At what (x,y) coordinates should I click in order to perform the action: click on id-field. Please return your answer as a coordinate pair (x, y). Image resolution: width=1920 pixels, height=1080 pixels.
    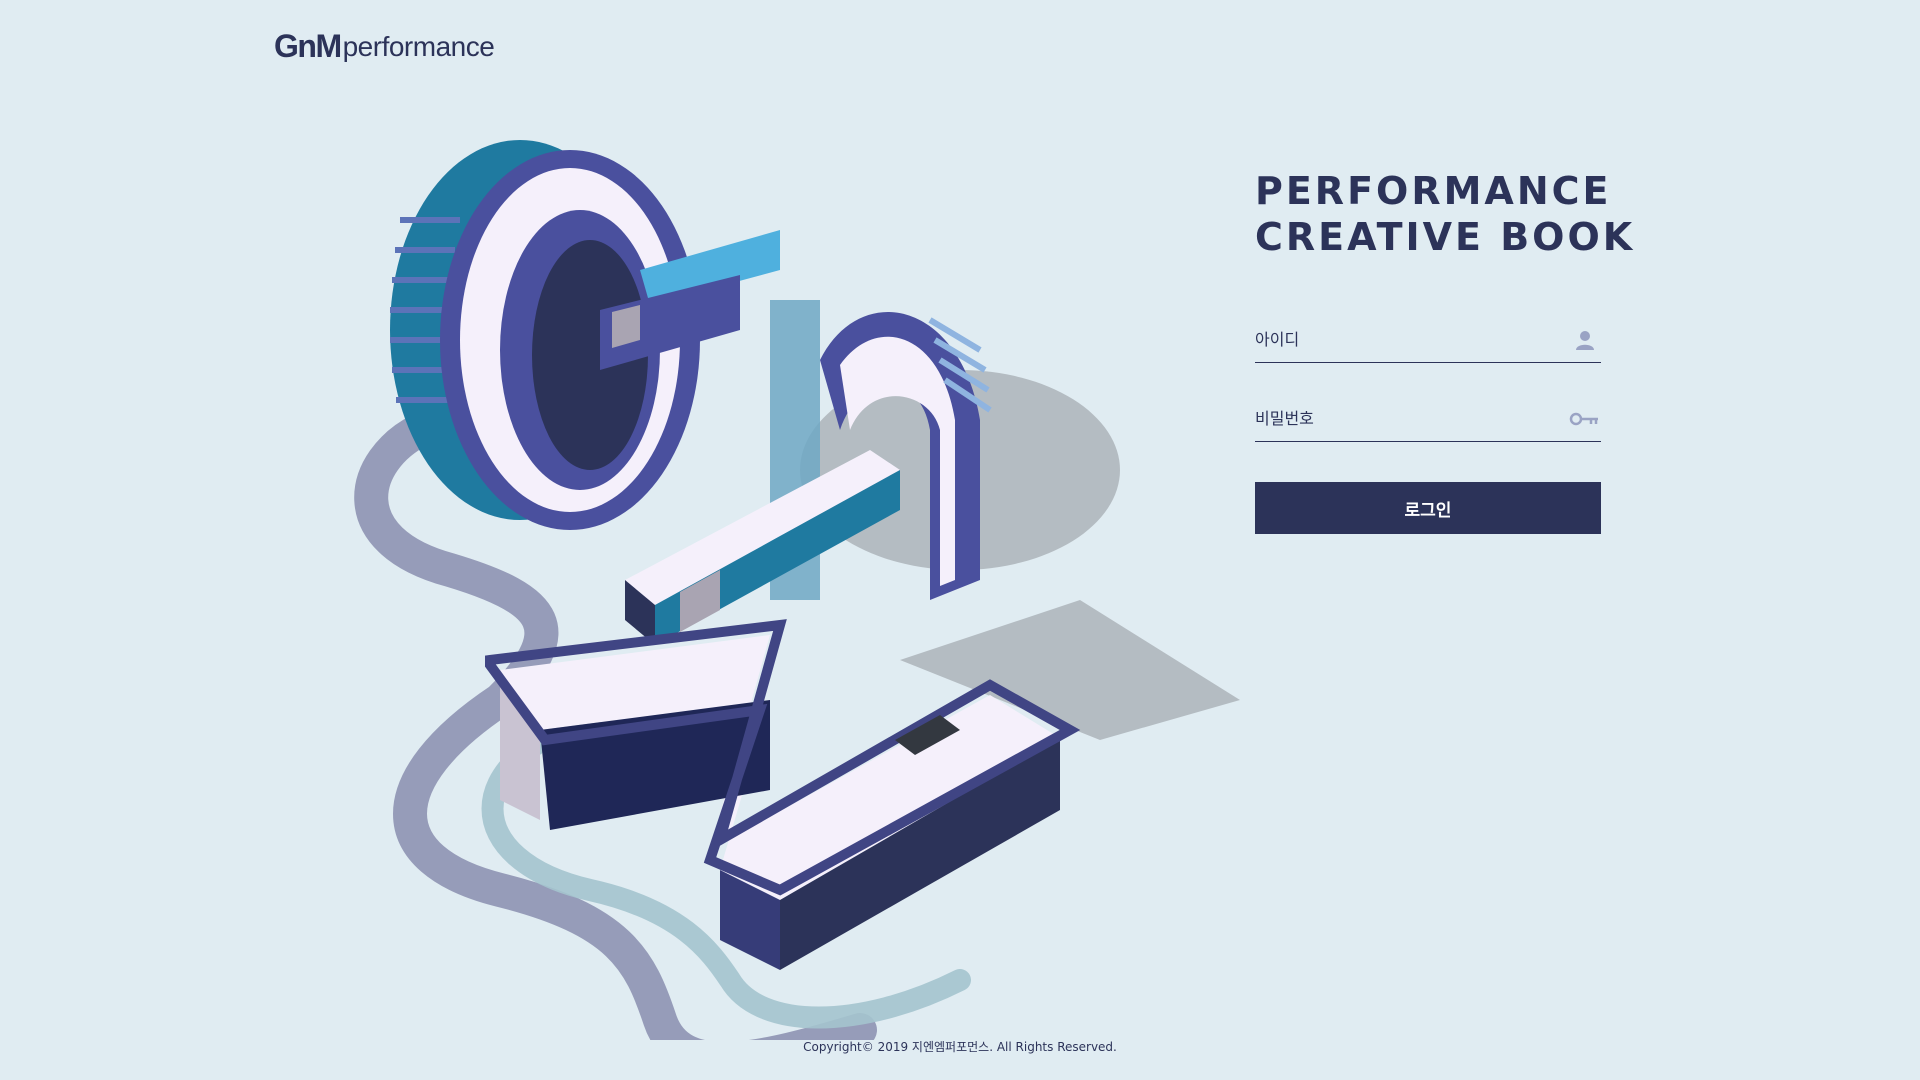
    Looking at the image, I should click on (1428, 340).